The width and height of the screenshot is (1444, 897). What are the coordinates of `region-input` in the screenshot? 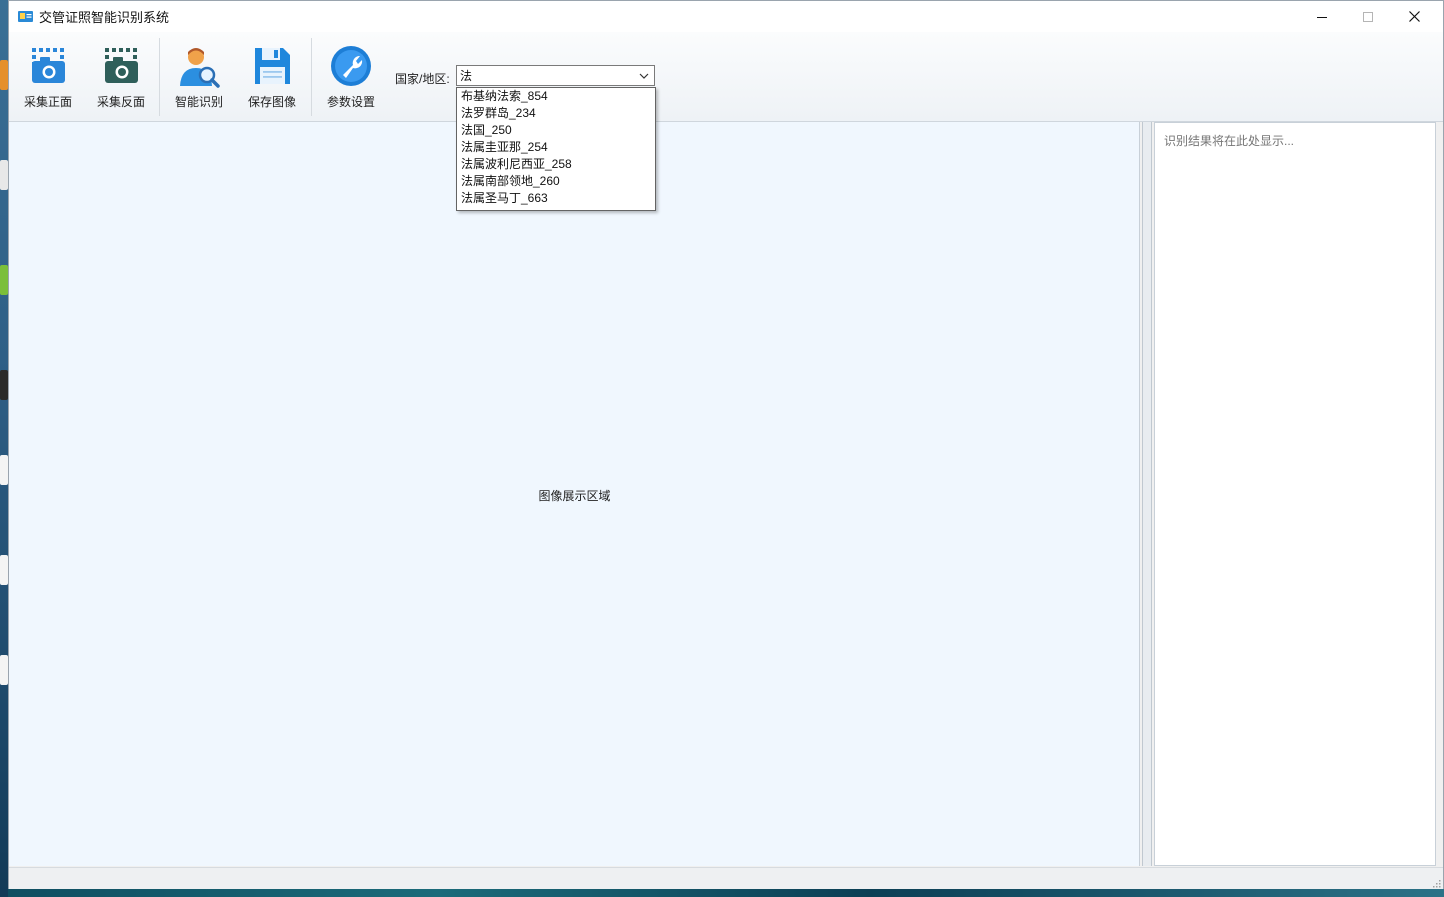 It's located at (545, 75).